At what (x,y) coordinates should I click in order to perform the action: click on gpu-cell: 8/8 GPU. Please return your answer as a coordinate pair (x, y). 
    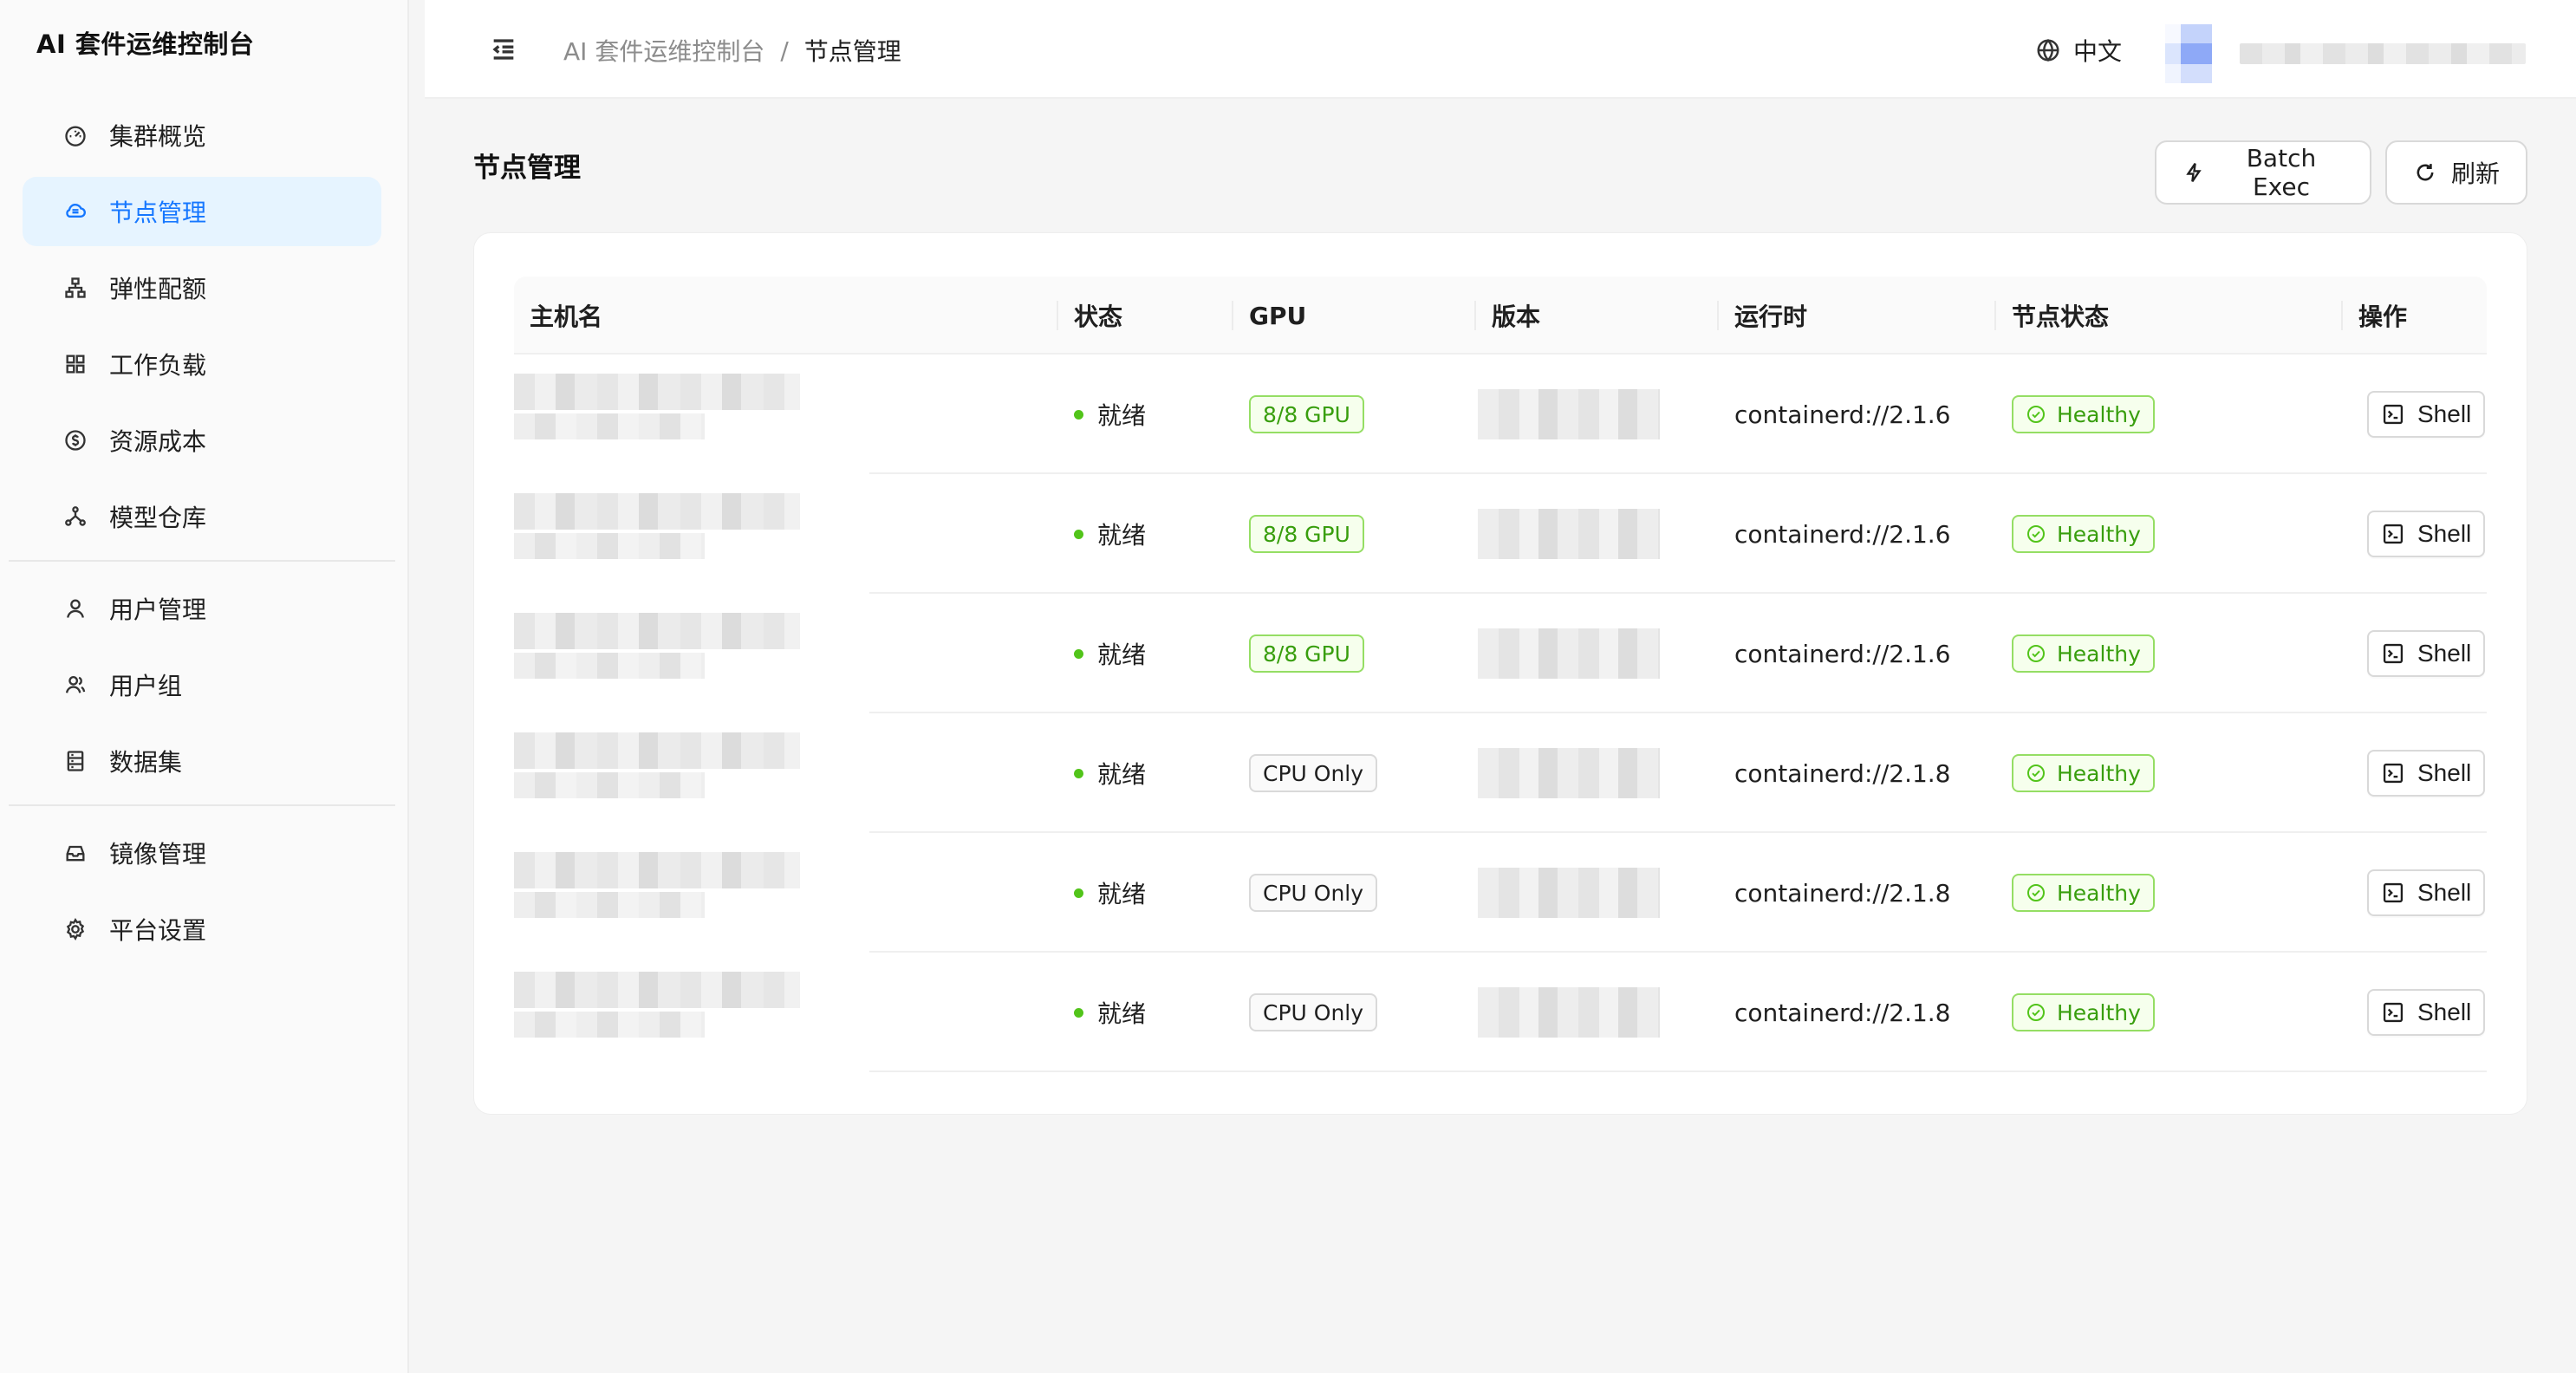
    Looking at the image, I should click on (1306, 534).